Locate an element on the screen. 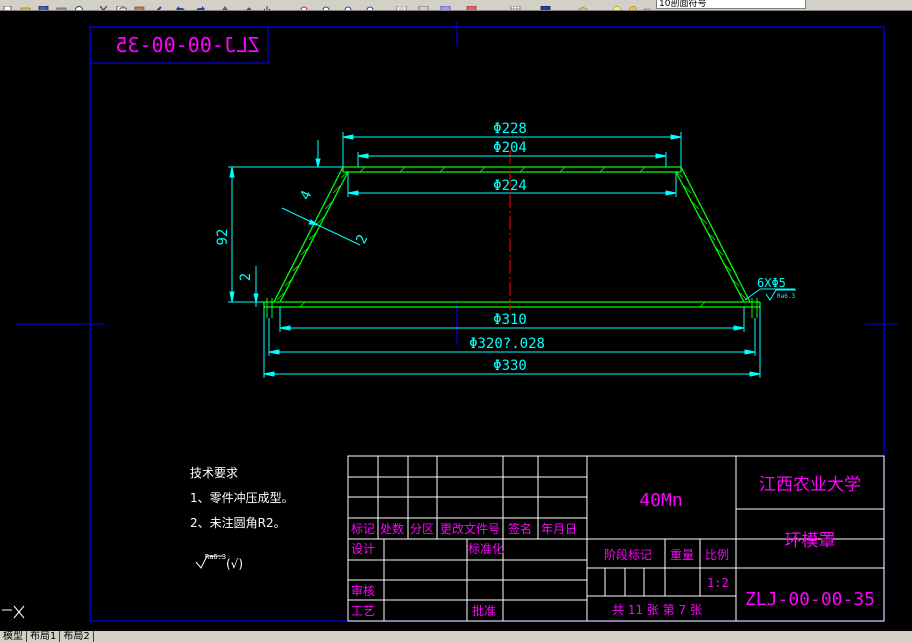  zoom-previous-icon is located at coordinates (305, 5).